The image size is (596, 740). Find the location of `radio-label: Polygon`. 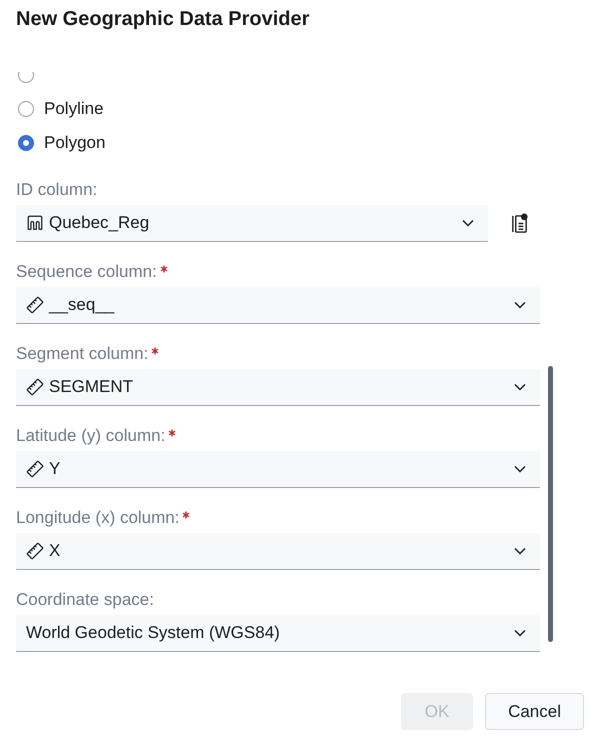

radio-label: Polygon is located at coordinates (75, 143).